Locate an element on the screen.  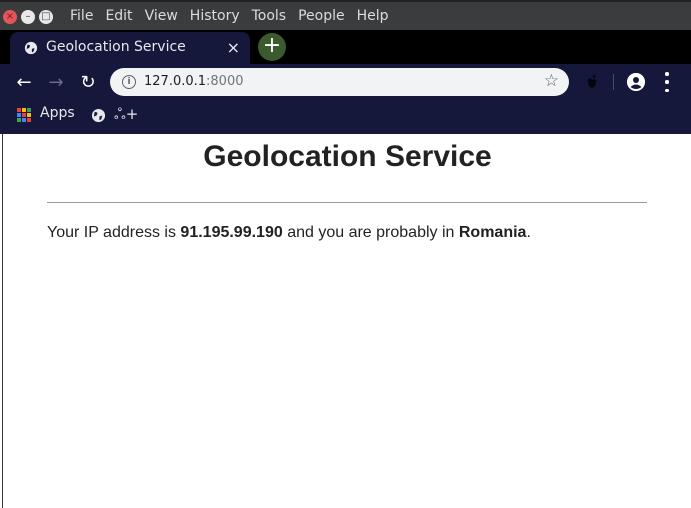
menu-help: Help is located at coordinates (376, 16).